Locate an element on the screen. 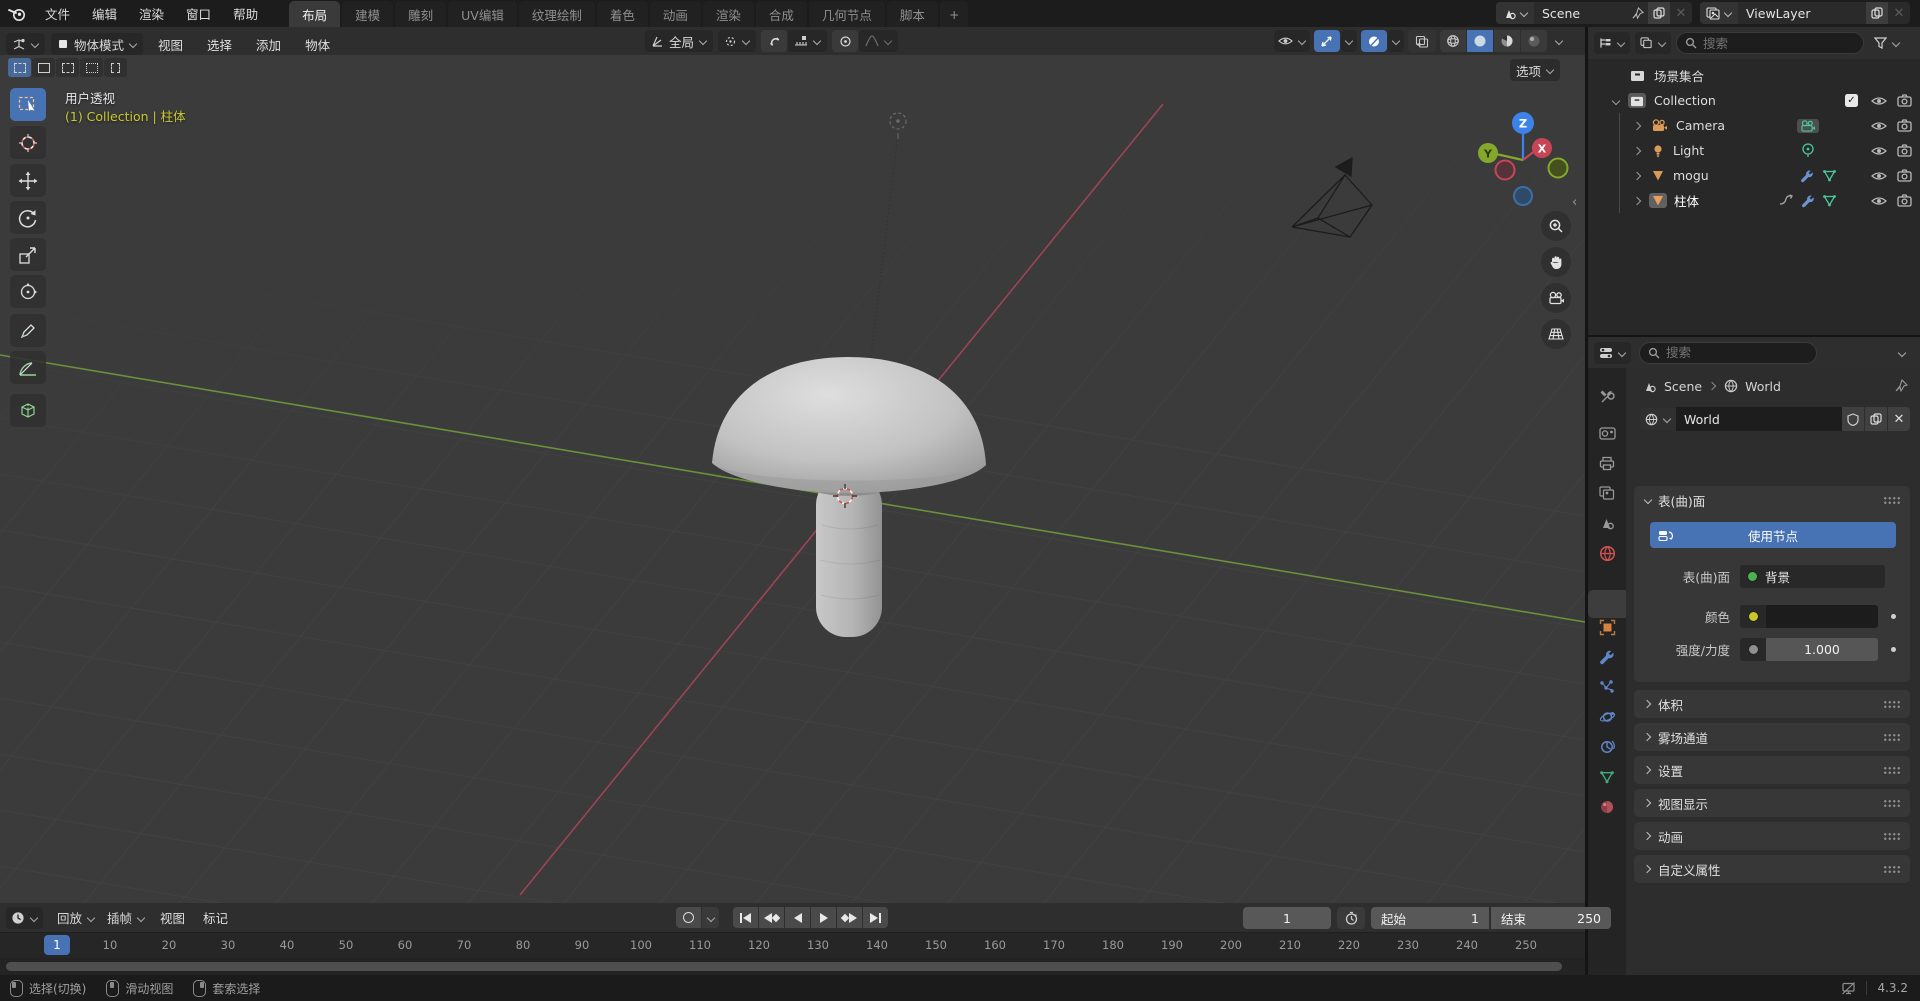  tool-cursor is located at coordinates (28, 142).